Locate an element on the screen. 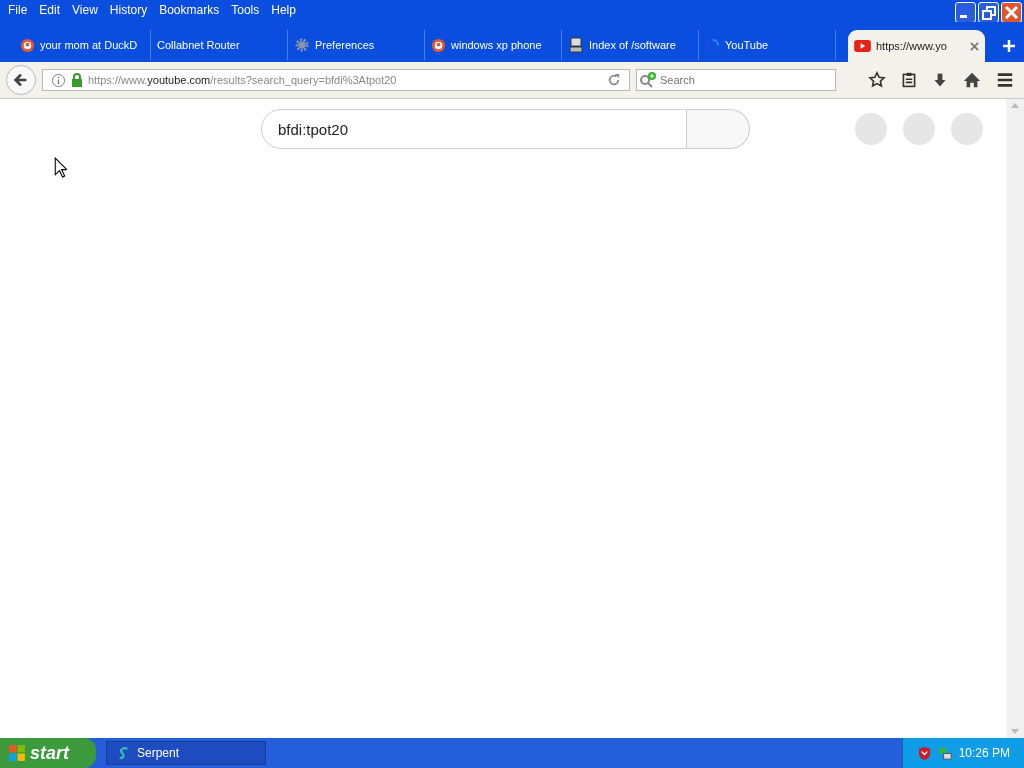 The height and width of the screenshot is (768, 1024). youtube-icon is located at coordinates (862, 46).